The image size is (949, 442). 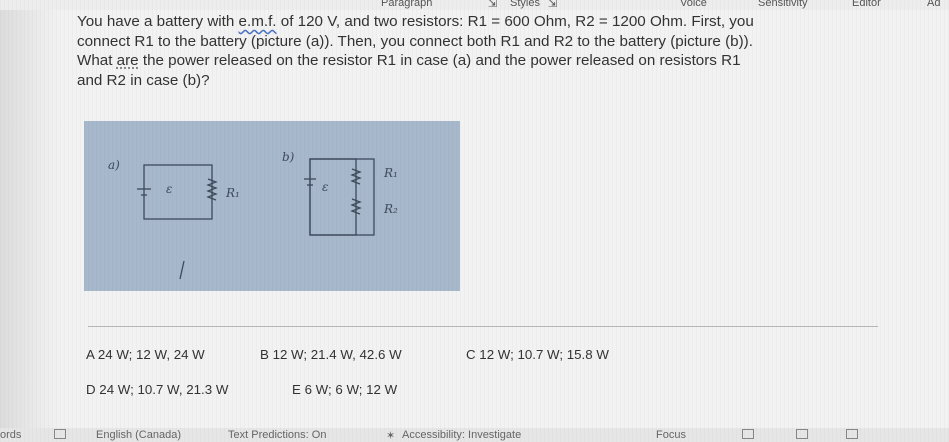 What do you see at coordinates (693, 4) in the screenshot?
I see `ribbon-group-voice: Voice` at bounding box center [693, 4].